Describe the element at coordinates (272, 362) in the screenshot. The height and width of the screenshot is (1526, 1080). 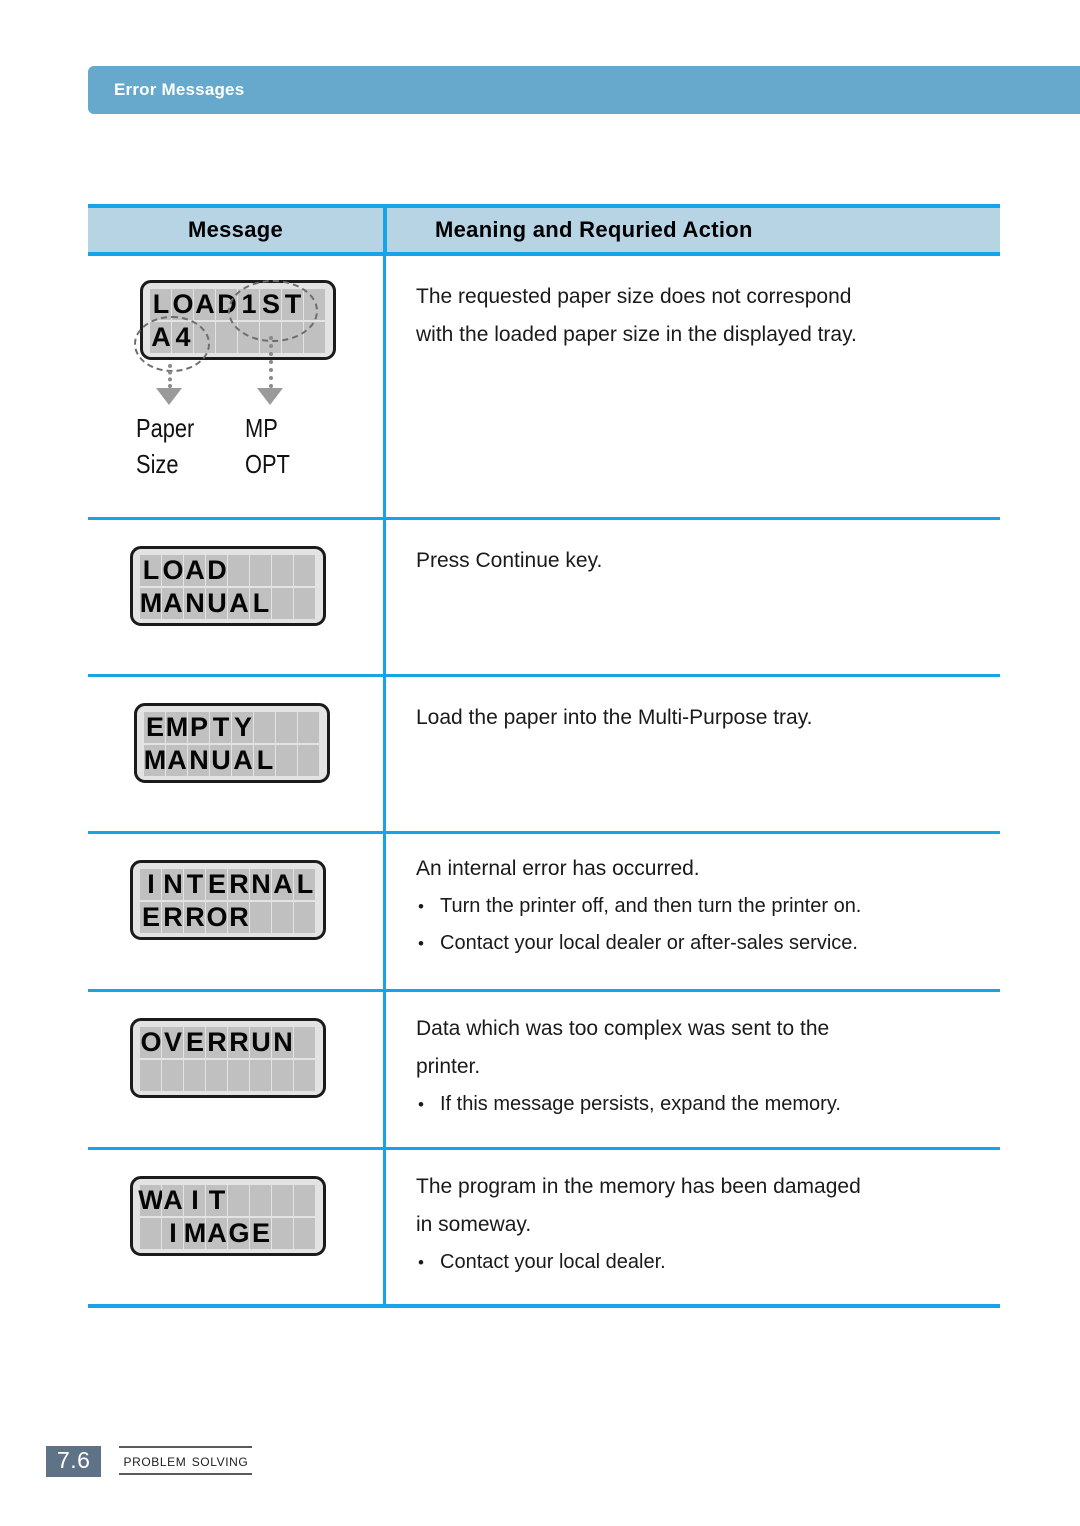
I see `leader-dots-mp-opt` at that location.